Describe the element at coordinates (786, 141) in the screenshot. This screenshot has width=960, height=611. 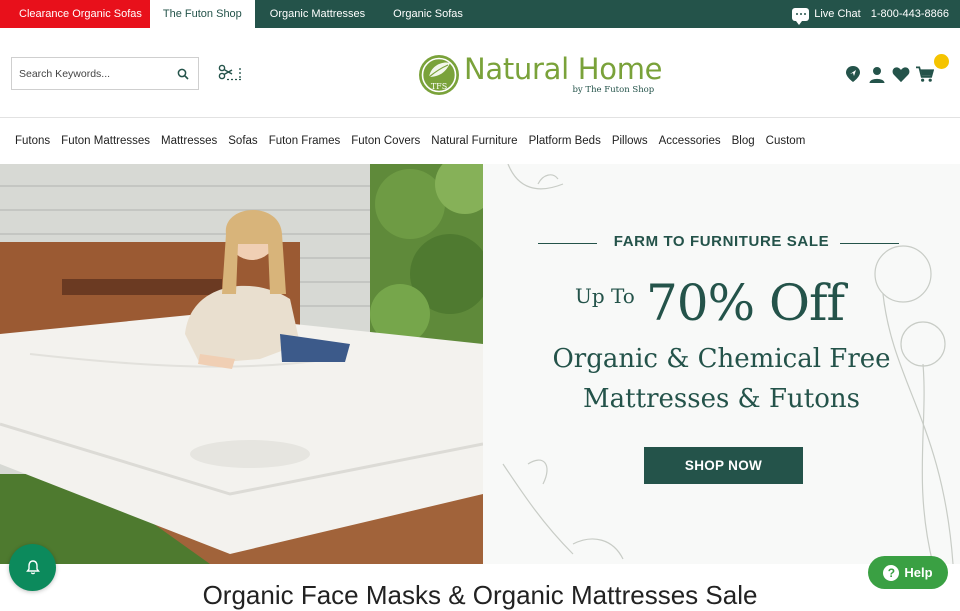
I see `nav-item-custom: Custom` at that location.